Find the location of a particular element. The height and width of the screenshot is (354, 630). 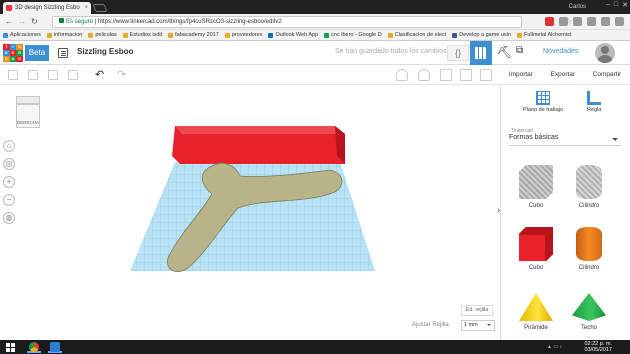

snap-grid-label: Ajustar Rejilla is located at coordinates (430, 325).